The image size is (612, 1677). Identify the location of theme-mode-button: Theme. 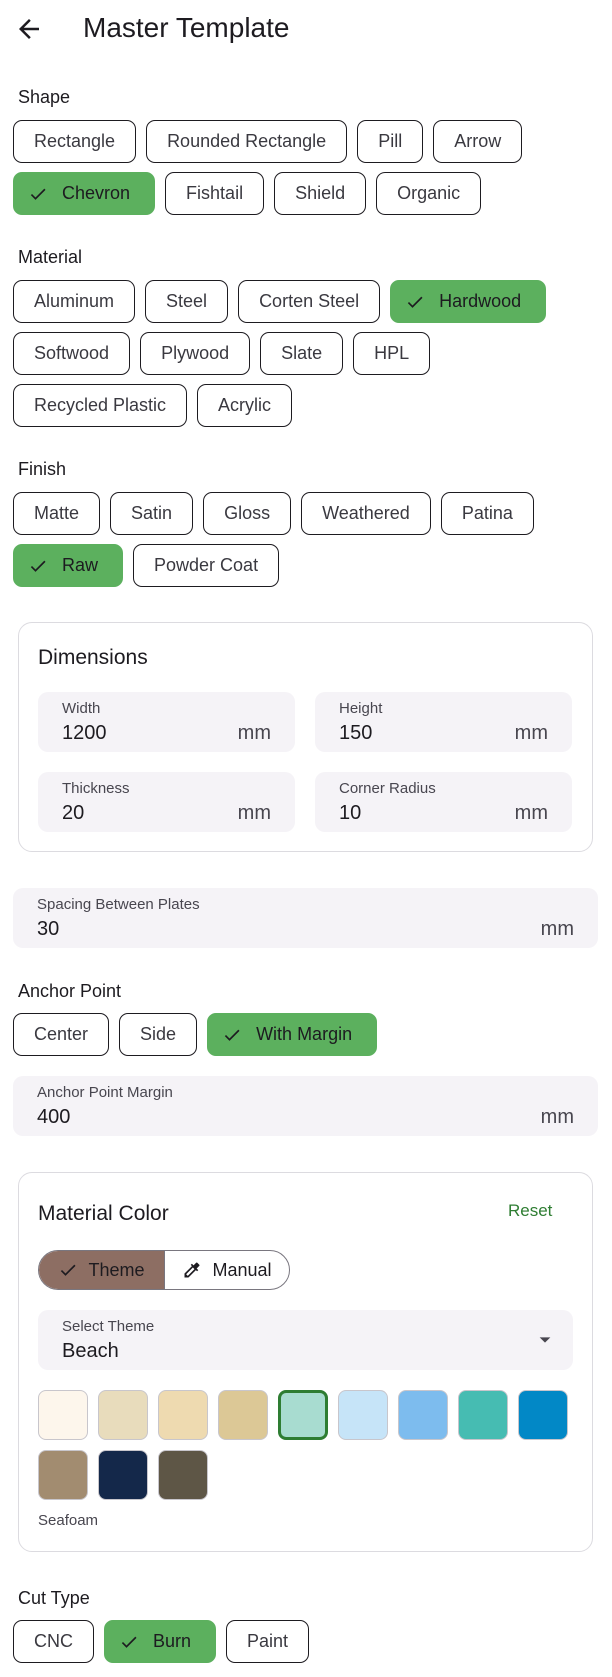
(101, 1270).